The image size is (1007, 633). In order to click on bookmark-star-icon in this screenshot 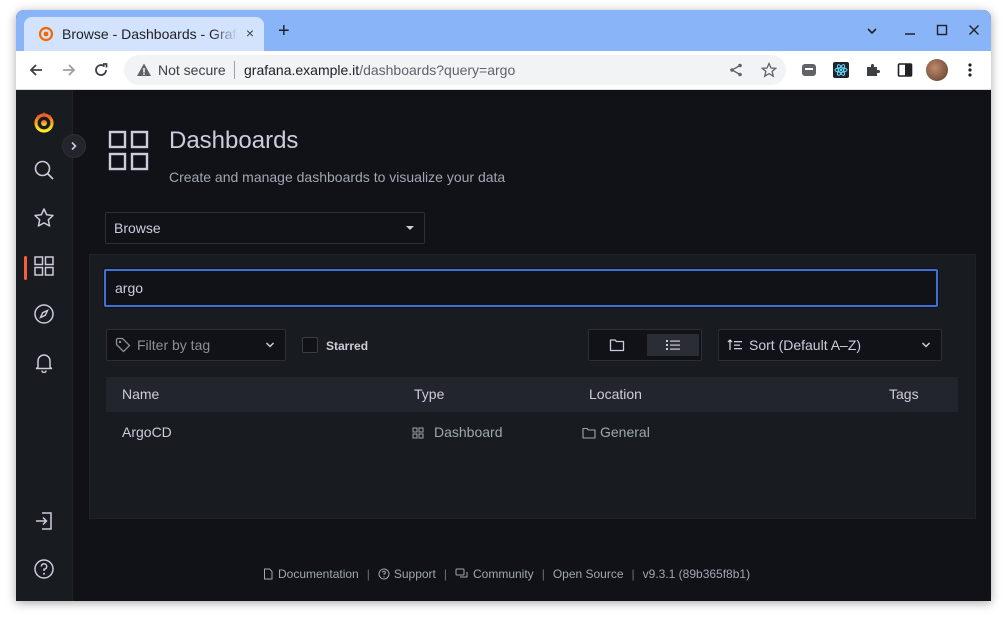, I will do `click(769, 70)`.